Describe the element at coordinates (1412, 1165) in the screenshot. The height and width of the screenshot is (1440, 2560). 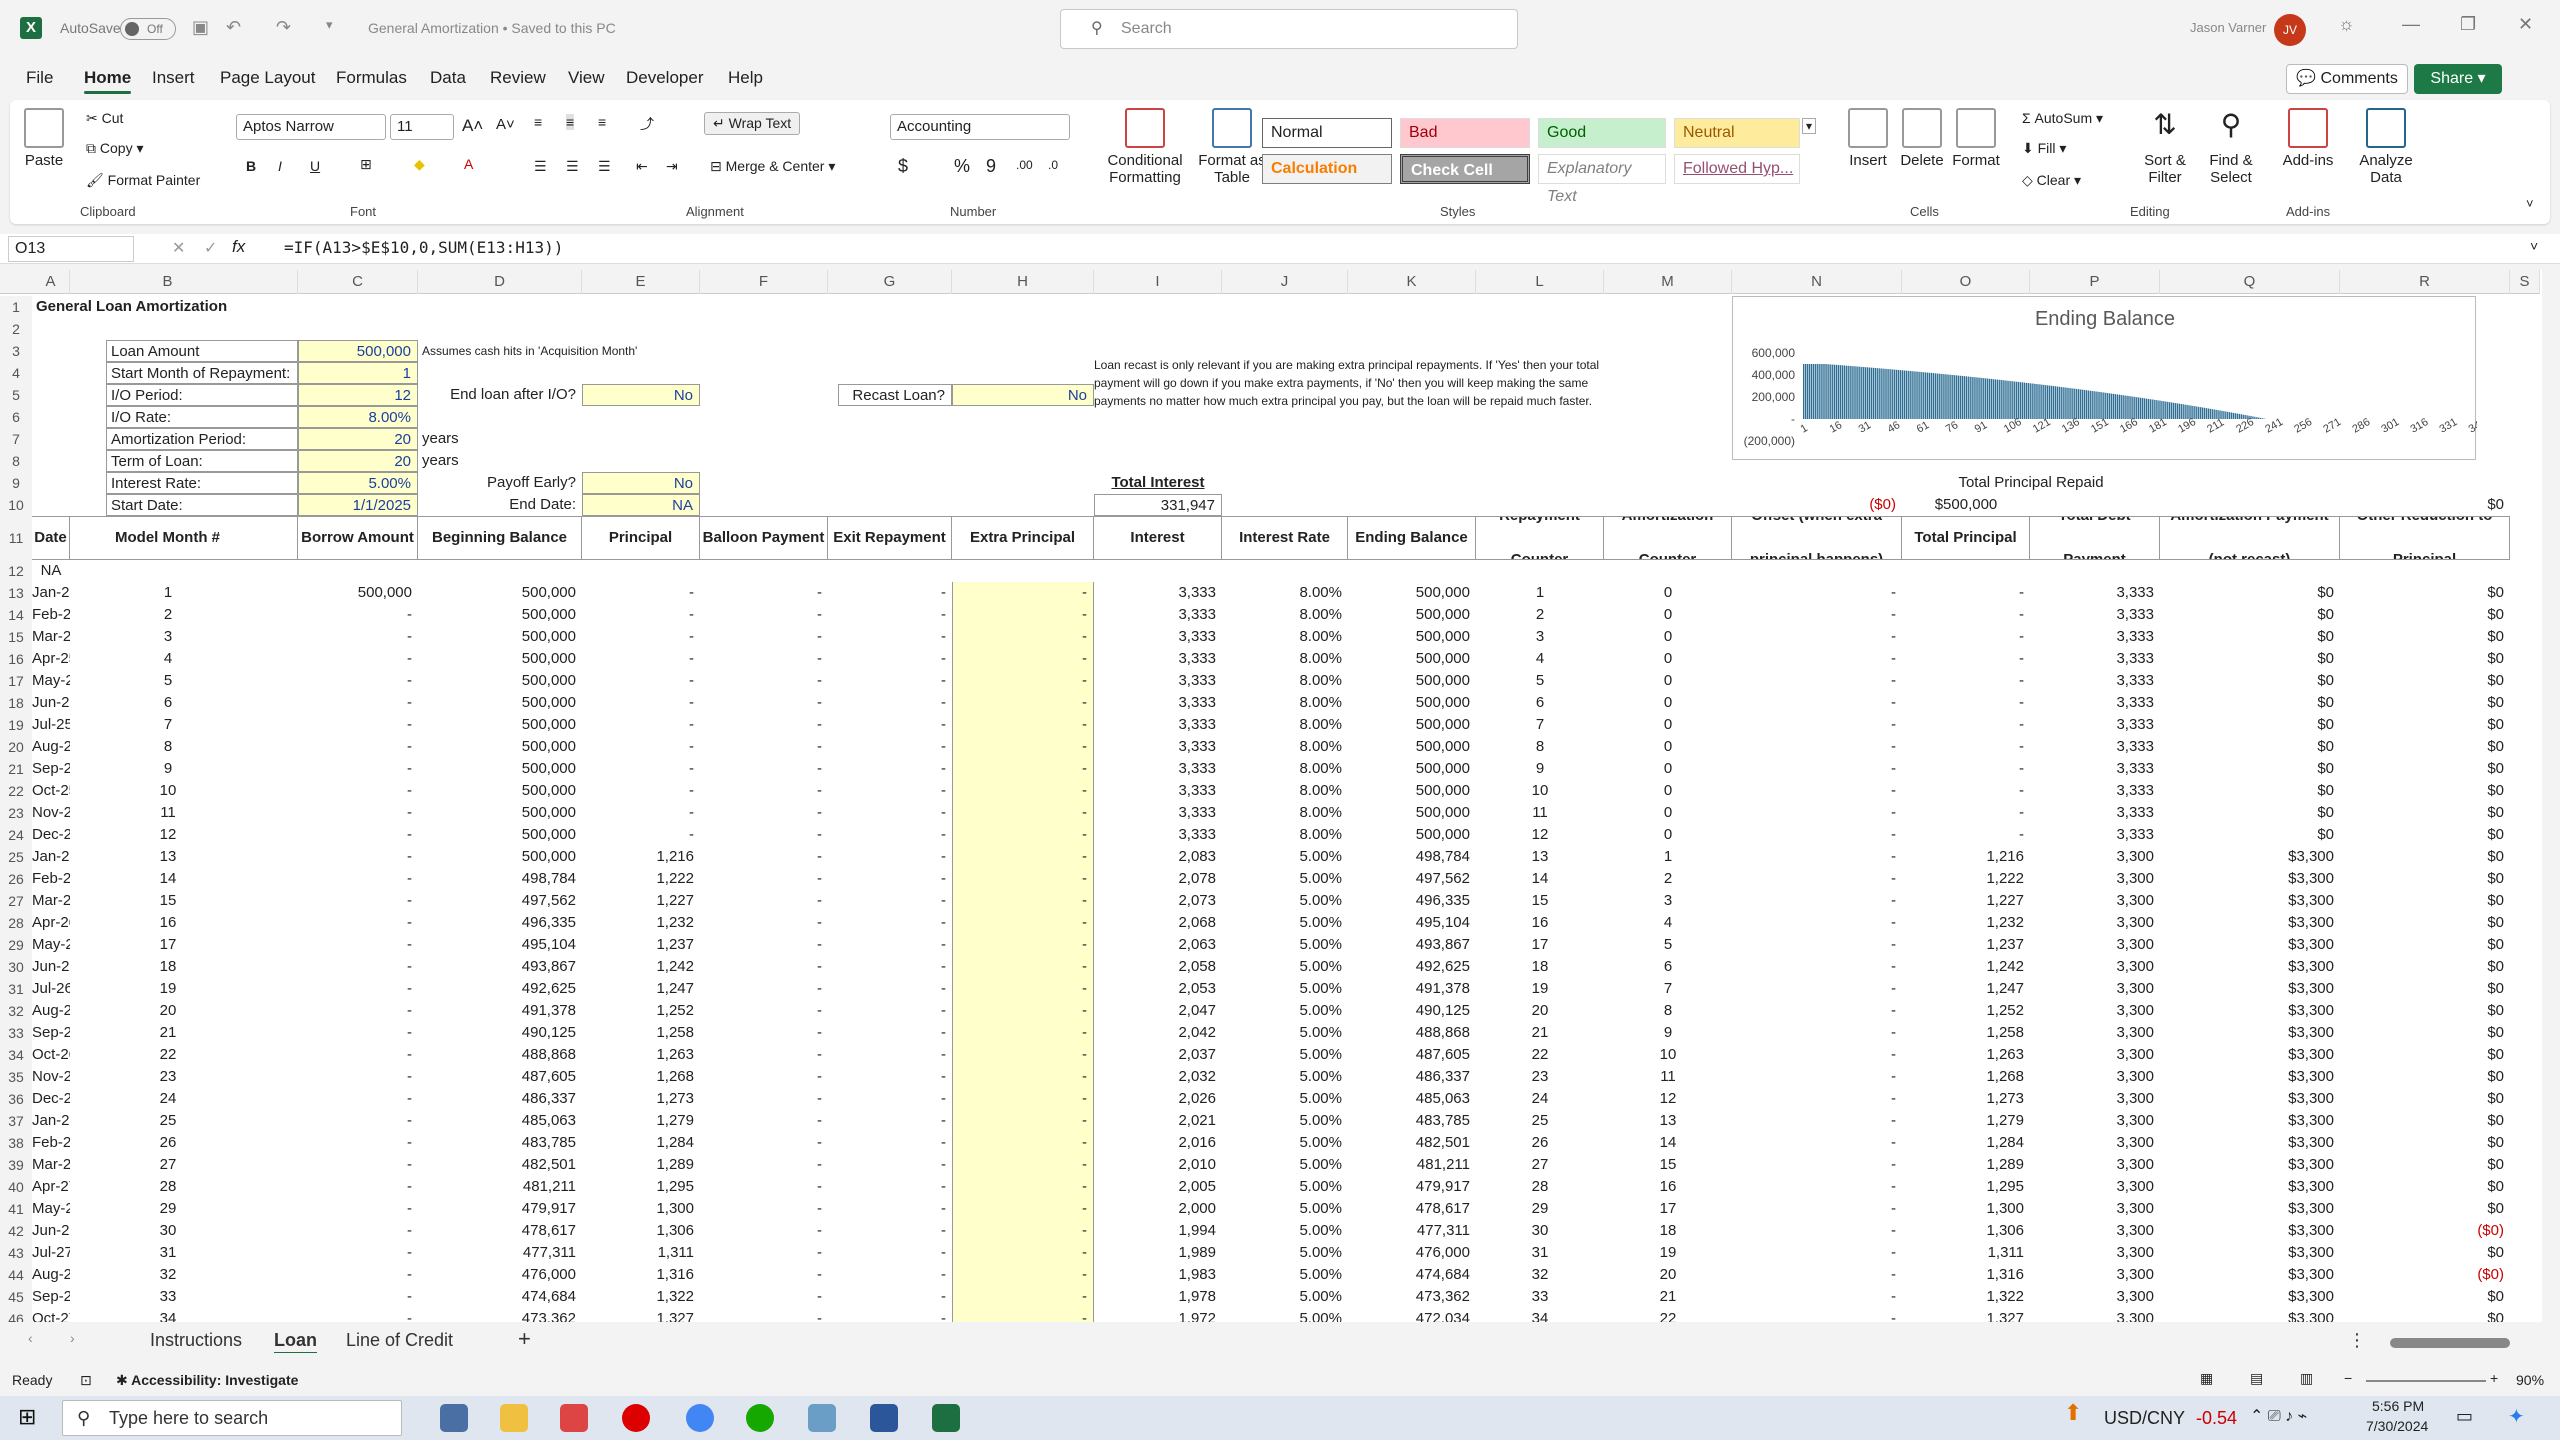
I see `table-cell: 481,211` at that location.